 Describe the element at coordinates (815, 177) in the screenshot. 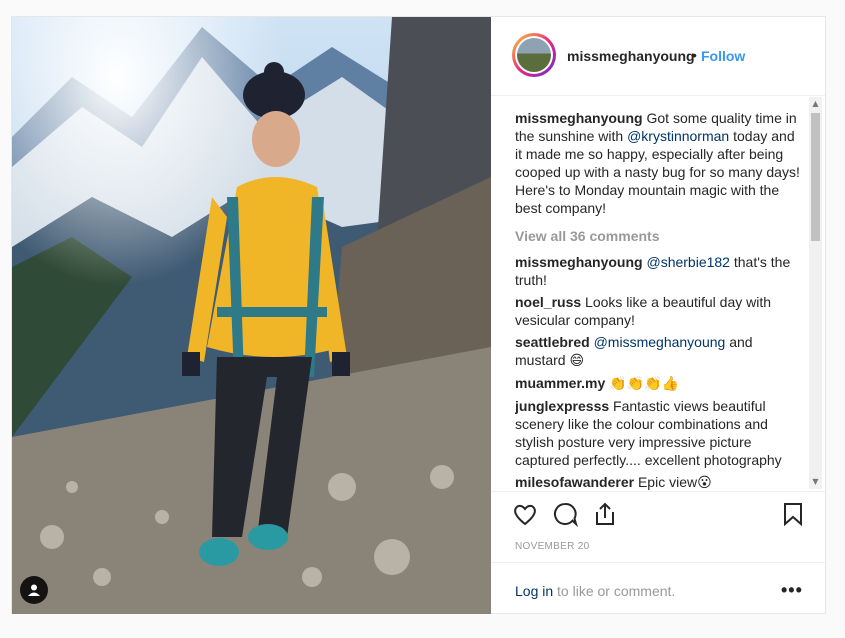

I see `scrollbar-thumb` at that location.